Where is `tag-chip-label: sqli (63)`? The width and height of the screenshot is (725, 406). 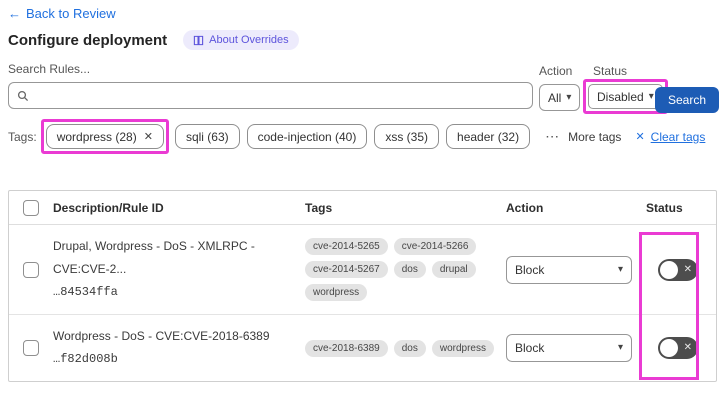
tag-chip-label: sqli (63) is located at coordinates (207, 136).